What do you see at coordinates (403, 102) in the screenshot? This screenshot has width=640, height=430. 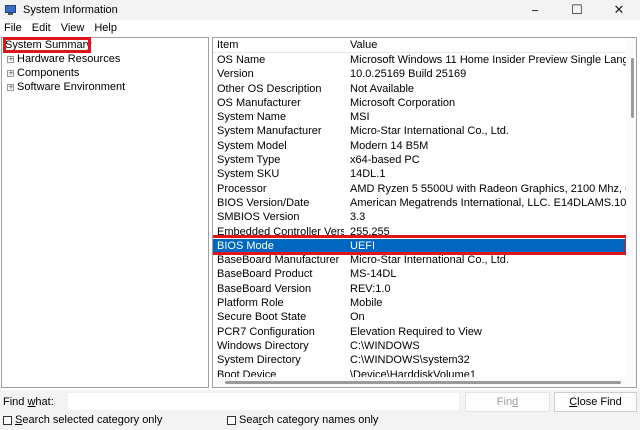 I see `value-cell: Microsoft Corporation` at bounding box center [403, 102].